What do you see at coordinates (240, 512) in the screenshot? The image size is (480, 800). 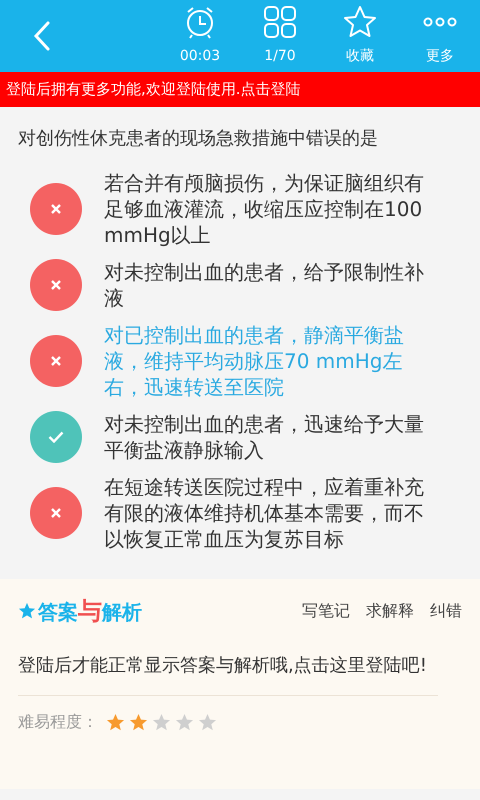 I see `answer-option: 在短途转送医院过程中，应着重补充有限的液体维持机体基本需要，而不以恢复正常血压为复苏目标` at bounding box center [240, 512].